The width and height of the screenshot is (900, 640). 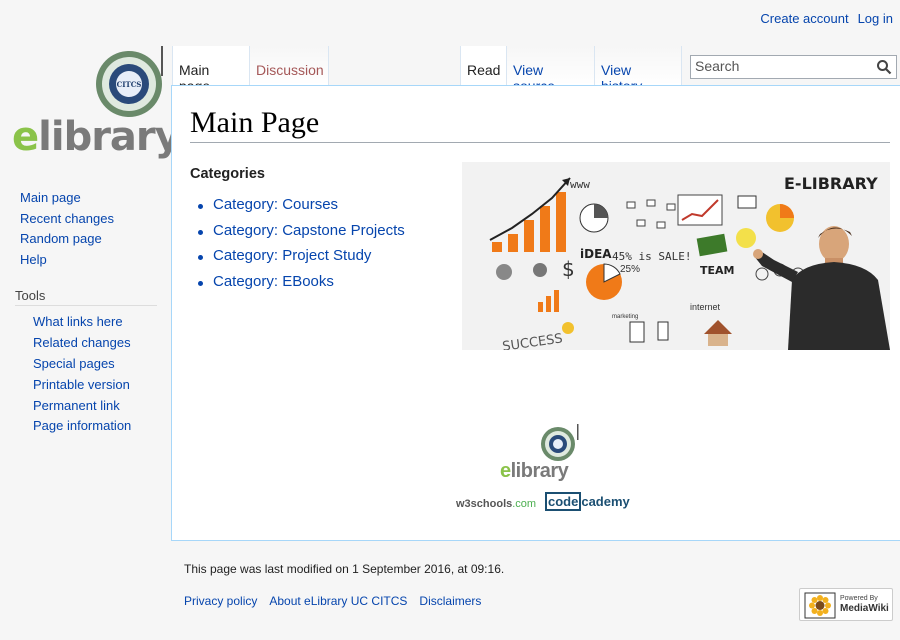 I want to click on sidebar-item-random-page: Random page, so click(x=95, y=239).